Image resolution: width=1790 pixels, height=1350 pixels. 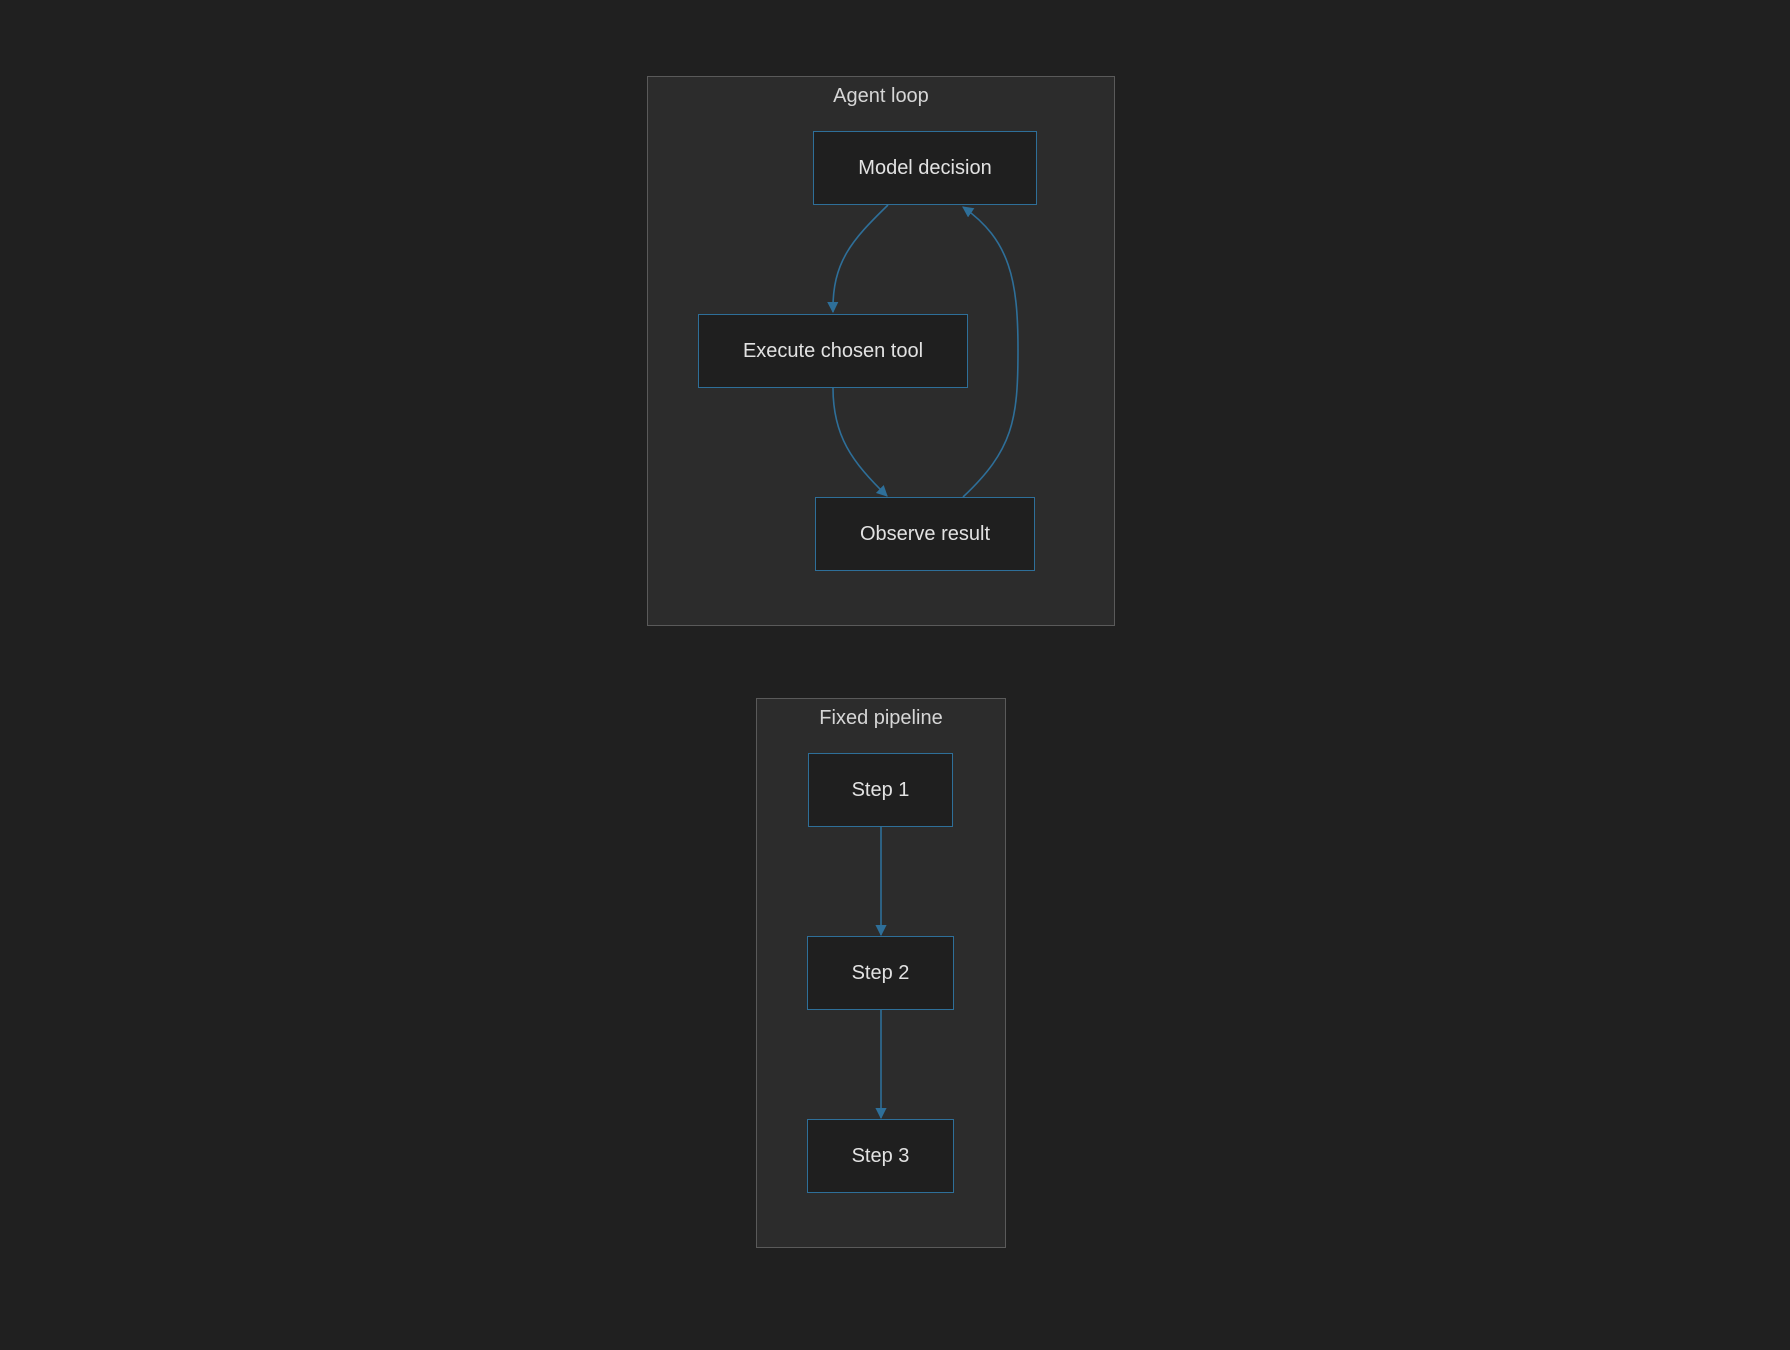 I want to click on node-observe-result: Observe result, so click(x=925, y=534).